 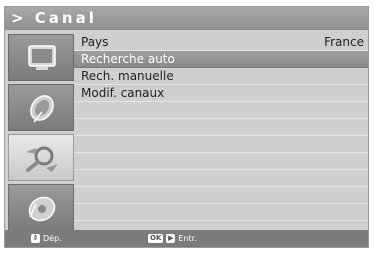 What do you see at coordinates (344, 42) in the screenshot?
I see `menu-item-value: France` at bounding box center [344, 42].